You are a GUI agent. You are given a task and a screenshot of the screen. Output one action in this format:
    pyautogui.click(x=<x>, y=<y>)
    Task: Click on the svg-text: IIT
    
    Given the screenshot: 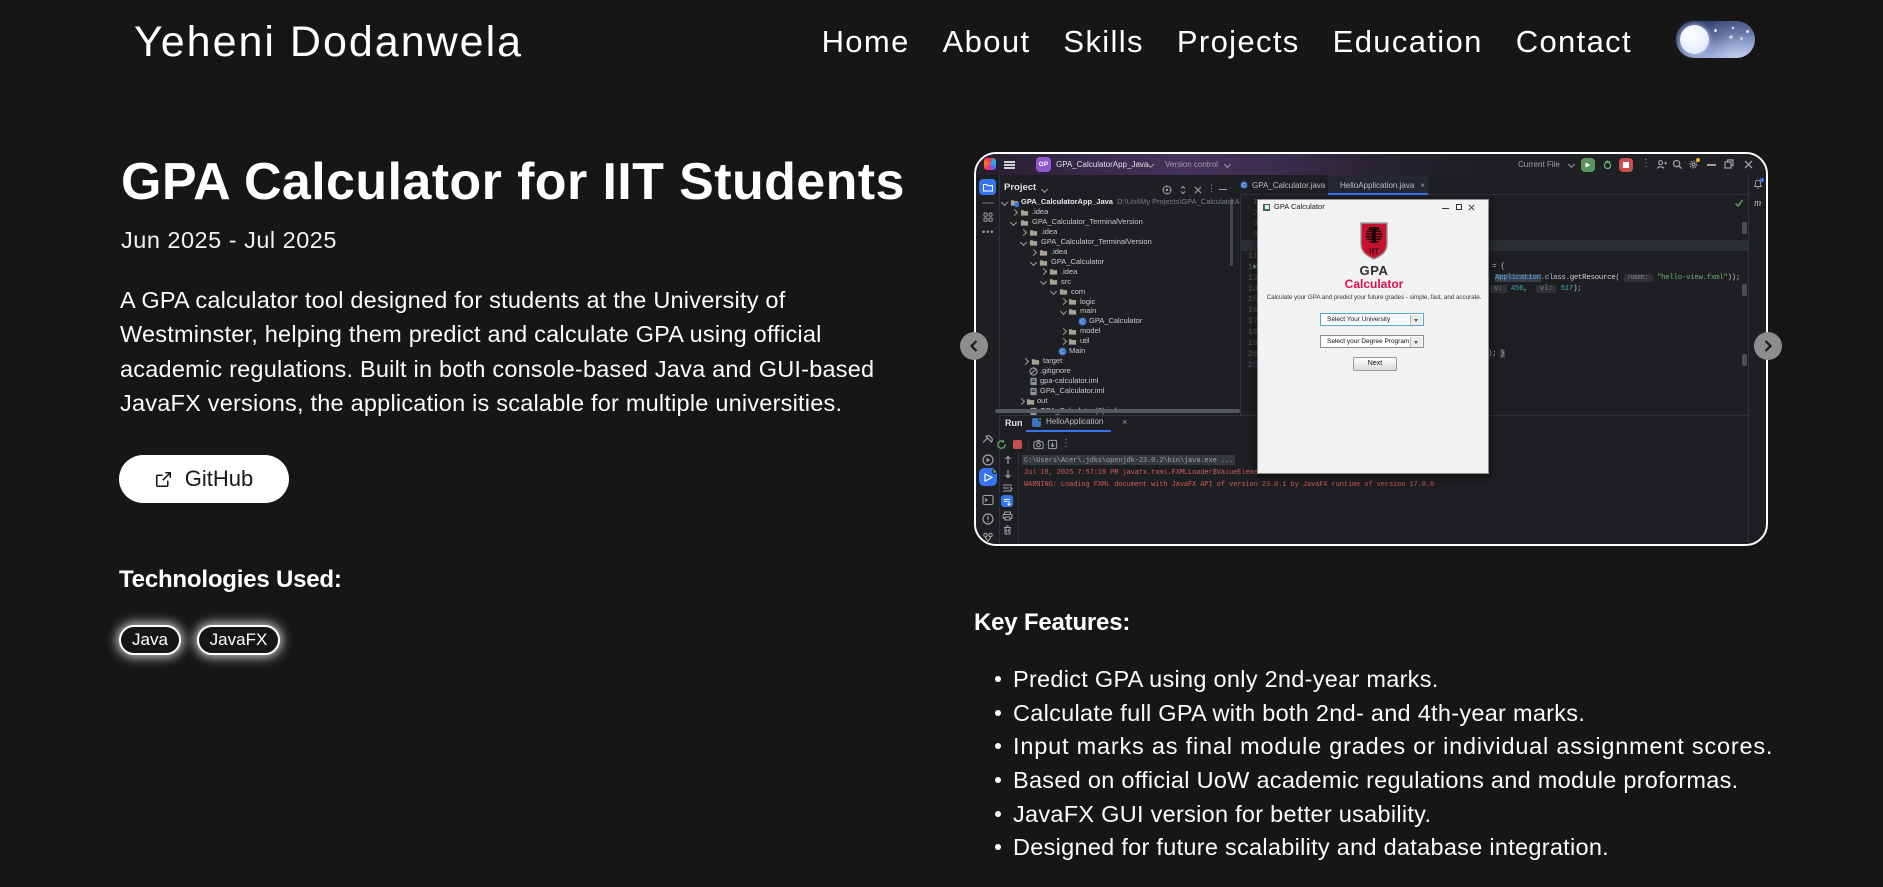 What is the action you would take?
    pyautogui.click(x=1374, y=252)
    